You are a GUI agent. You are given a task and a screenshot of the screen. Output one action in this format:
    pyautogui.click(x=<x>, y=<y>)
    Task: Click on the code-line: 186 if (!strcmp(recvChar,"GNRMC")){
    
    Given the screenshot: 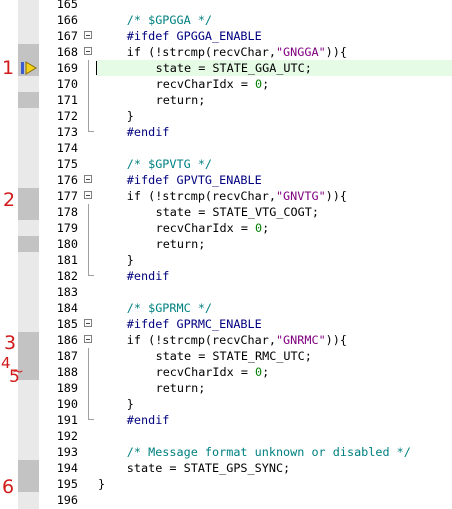 What is the action you would take?
    pyautogui.click(x=226, y=340)
    